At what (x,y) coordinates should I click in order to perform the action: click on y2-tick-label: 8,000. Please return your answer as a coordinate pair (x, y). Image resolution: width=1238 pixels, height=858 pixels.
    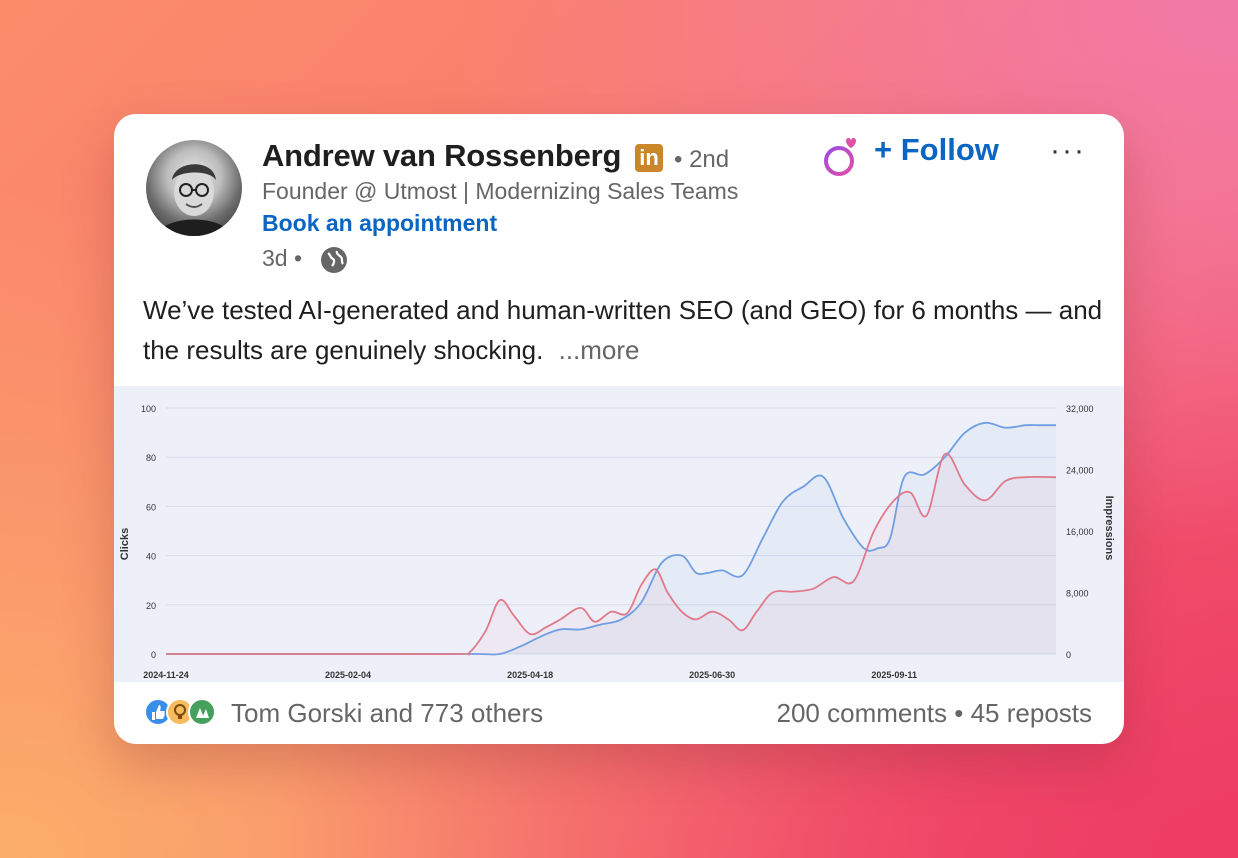
    Looking at the image, I should click on (1077, 594).